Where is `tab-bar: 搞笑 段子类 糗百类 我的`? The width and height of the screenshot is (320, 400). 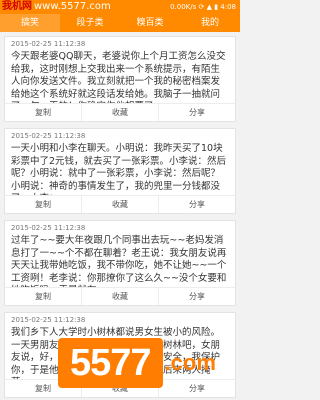
tab-bar: 搞笑 段子类 糗百类 我的 is located at coordinates (120, 23).